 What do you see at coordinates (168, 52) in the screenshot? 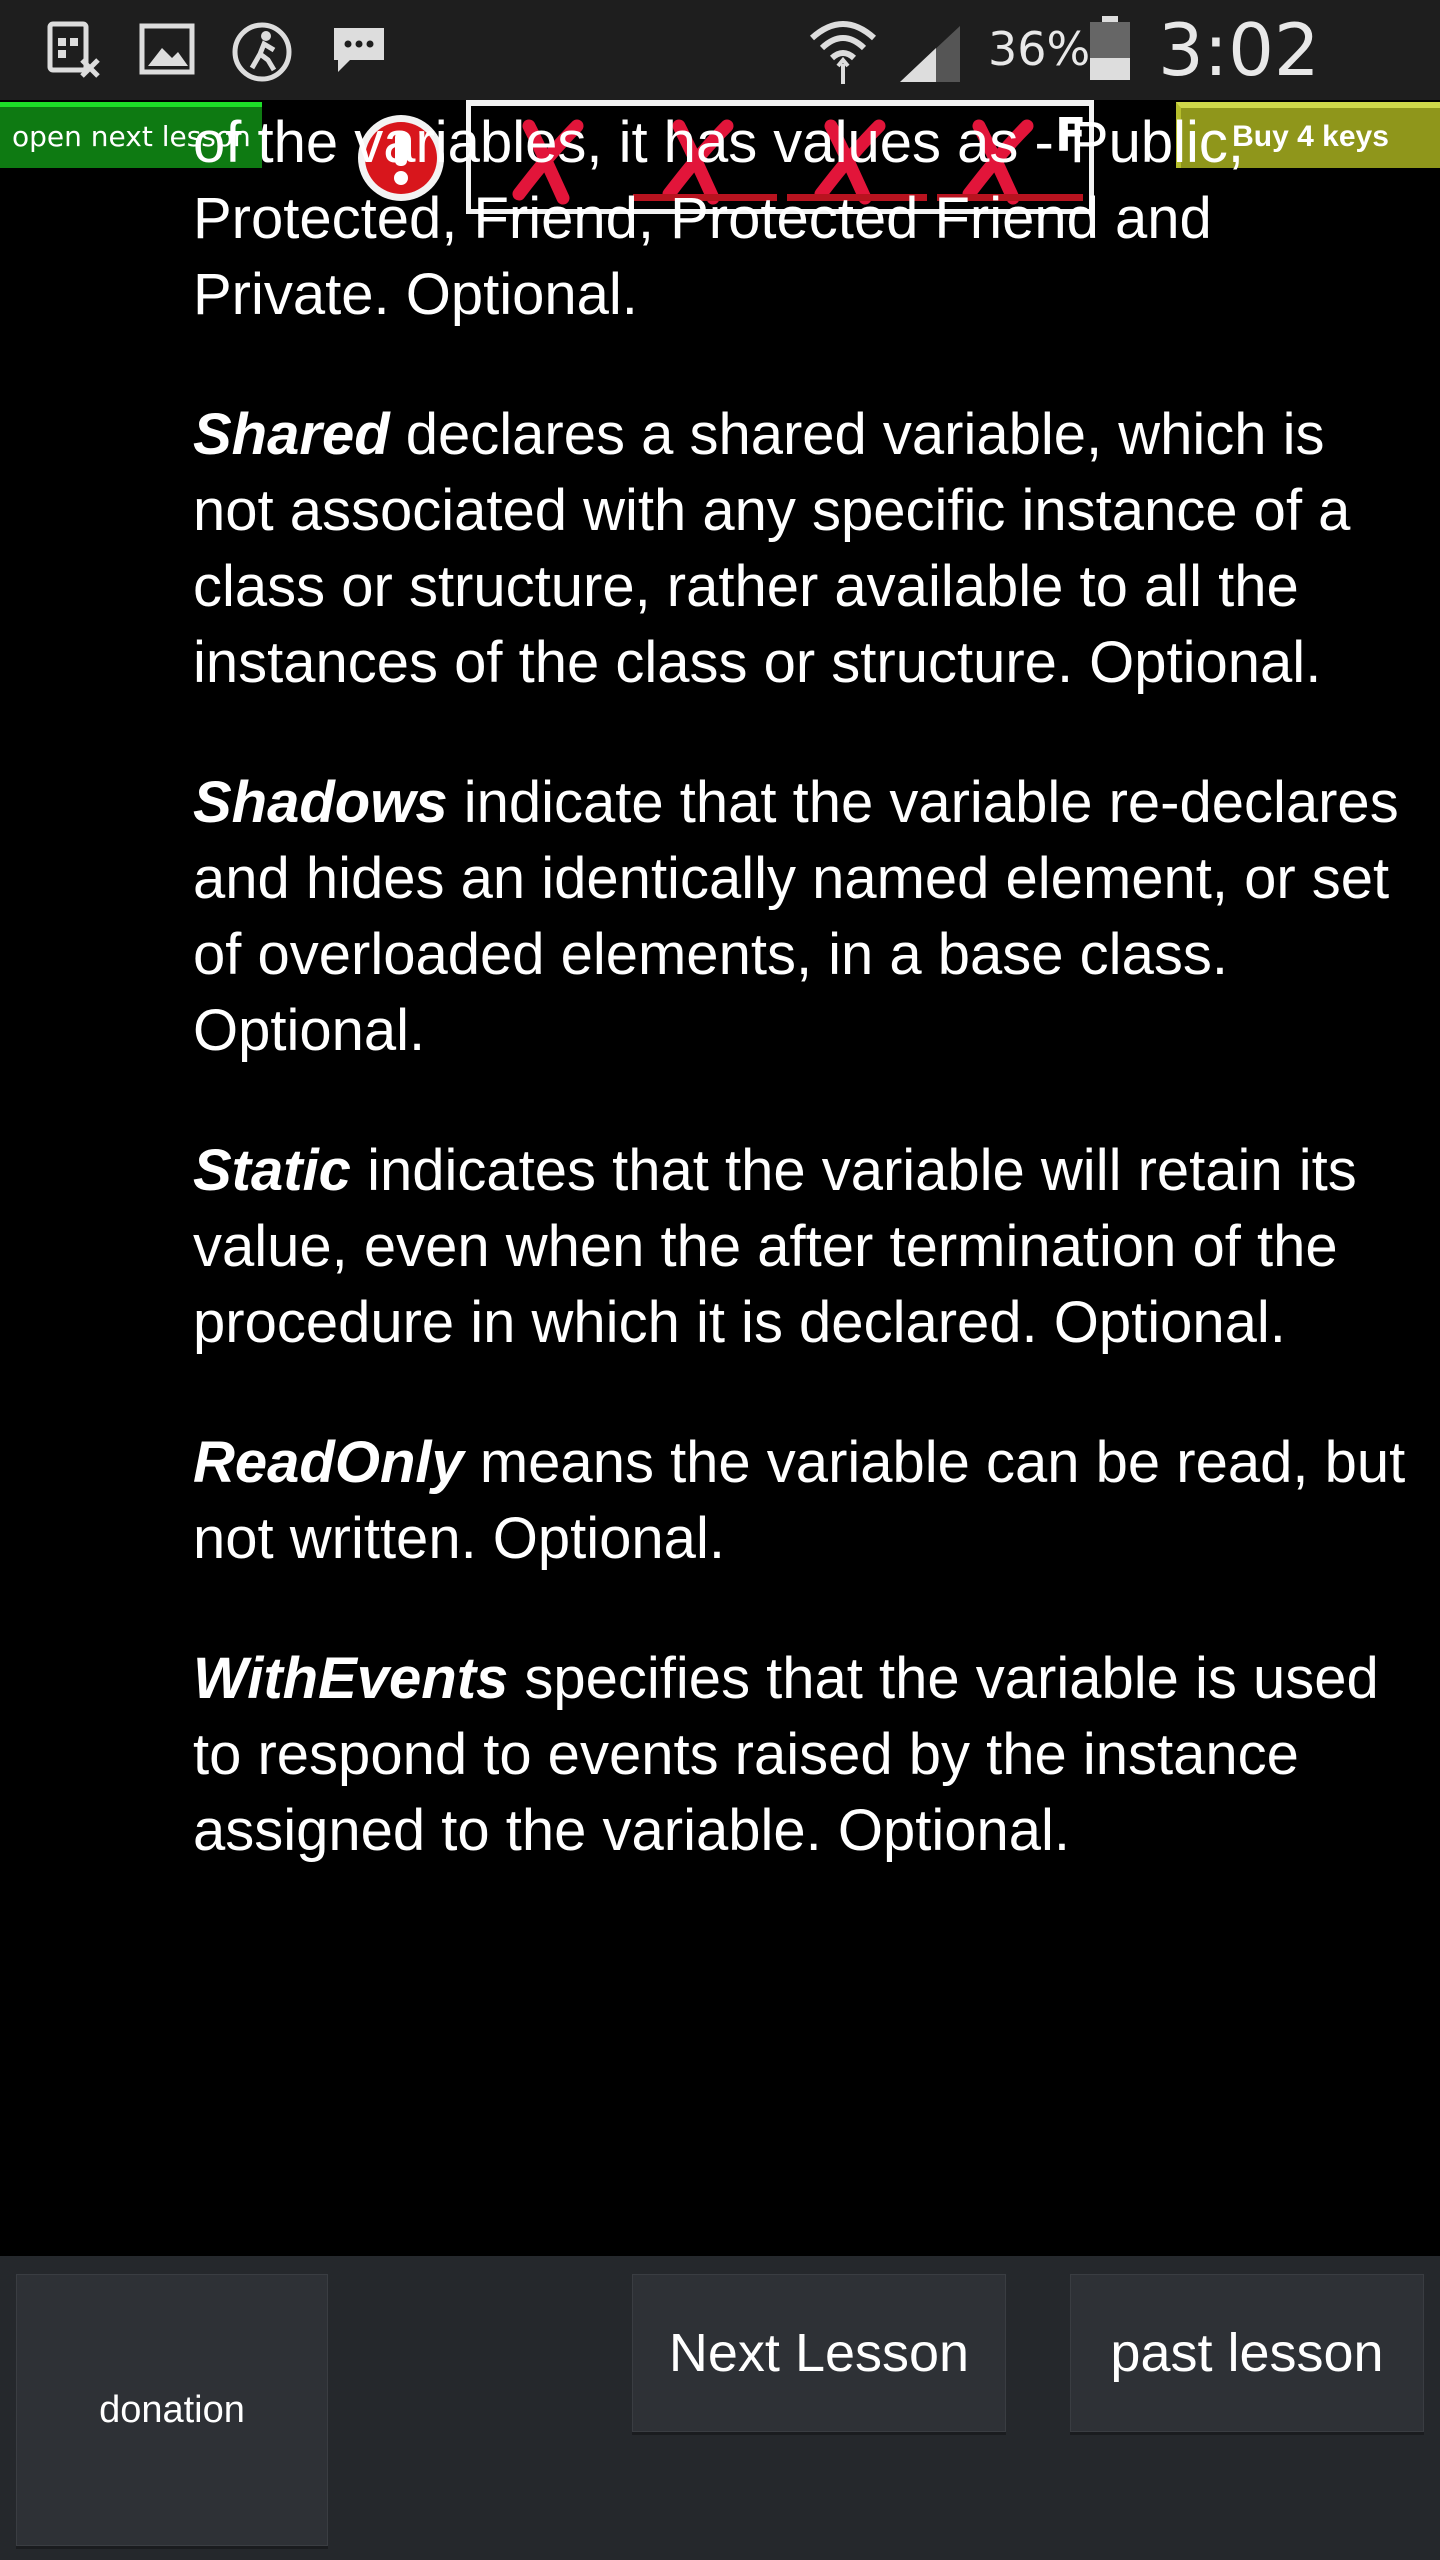
I see `gallery-icon` at bounding box center [168, 52].